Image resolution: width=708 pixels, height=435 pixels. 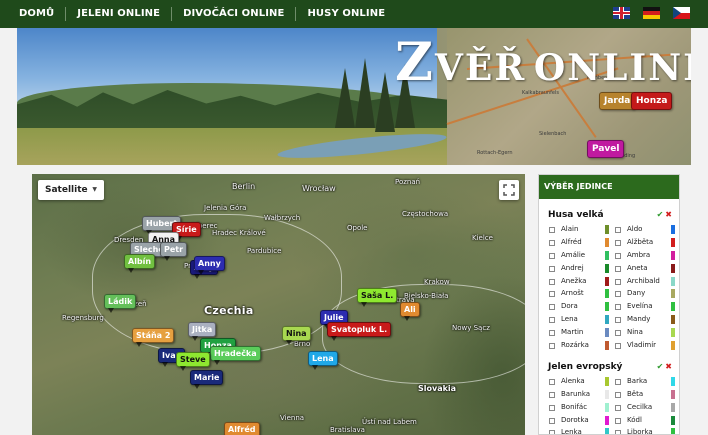 What do you see at coordinates (118, 14) in the screenshot?
I see `nav-item-deer-online: JELENI ONLINE` at bounding box center [118, 14].